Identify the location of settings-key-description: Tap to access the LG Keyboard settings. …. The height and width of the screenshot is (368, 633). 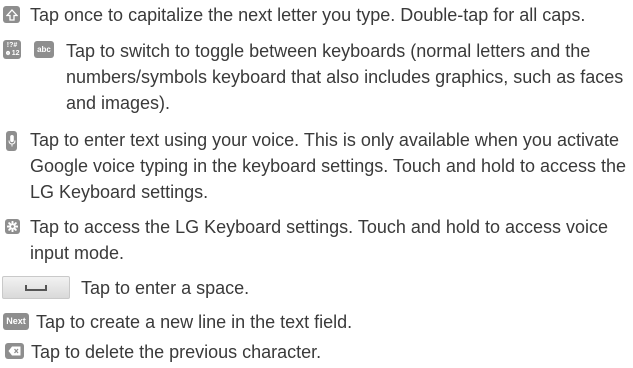
(313, 240).